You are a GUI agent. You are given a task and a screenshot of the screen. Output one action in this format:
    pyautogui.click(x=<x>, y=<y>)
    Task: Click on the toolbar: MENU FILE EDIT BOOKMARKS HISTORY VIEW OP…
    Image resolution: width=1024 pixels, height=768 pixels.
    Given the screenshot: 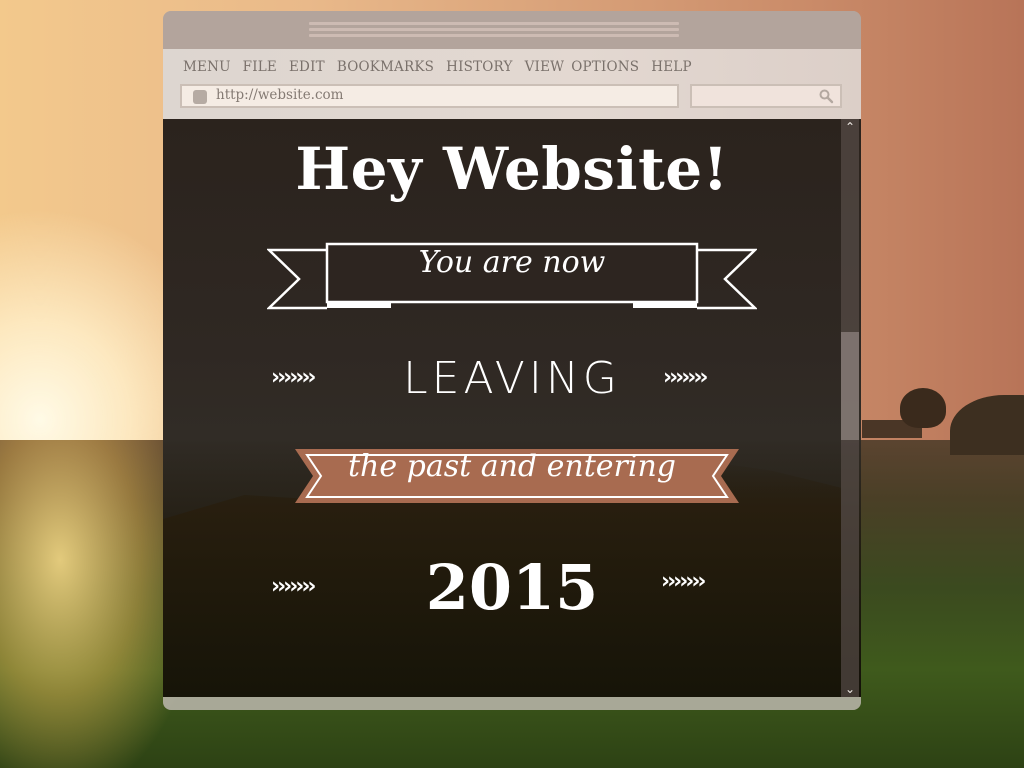 What is the action you would take?
    pyautogui.click(x=512, y=84)
    